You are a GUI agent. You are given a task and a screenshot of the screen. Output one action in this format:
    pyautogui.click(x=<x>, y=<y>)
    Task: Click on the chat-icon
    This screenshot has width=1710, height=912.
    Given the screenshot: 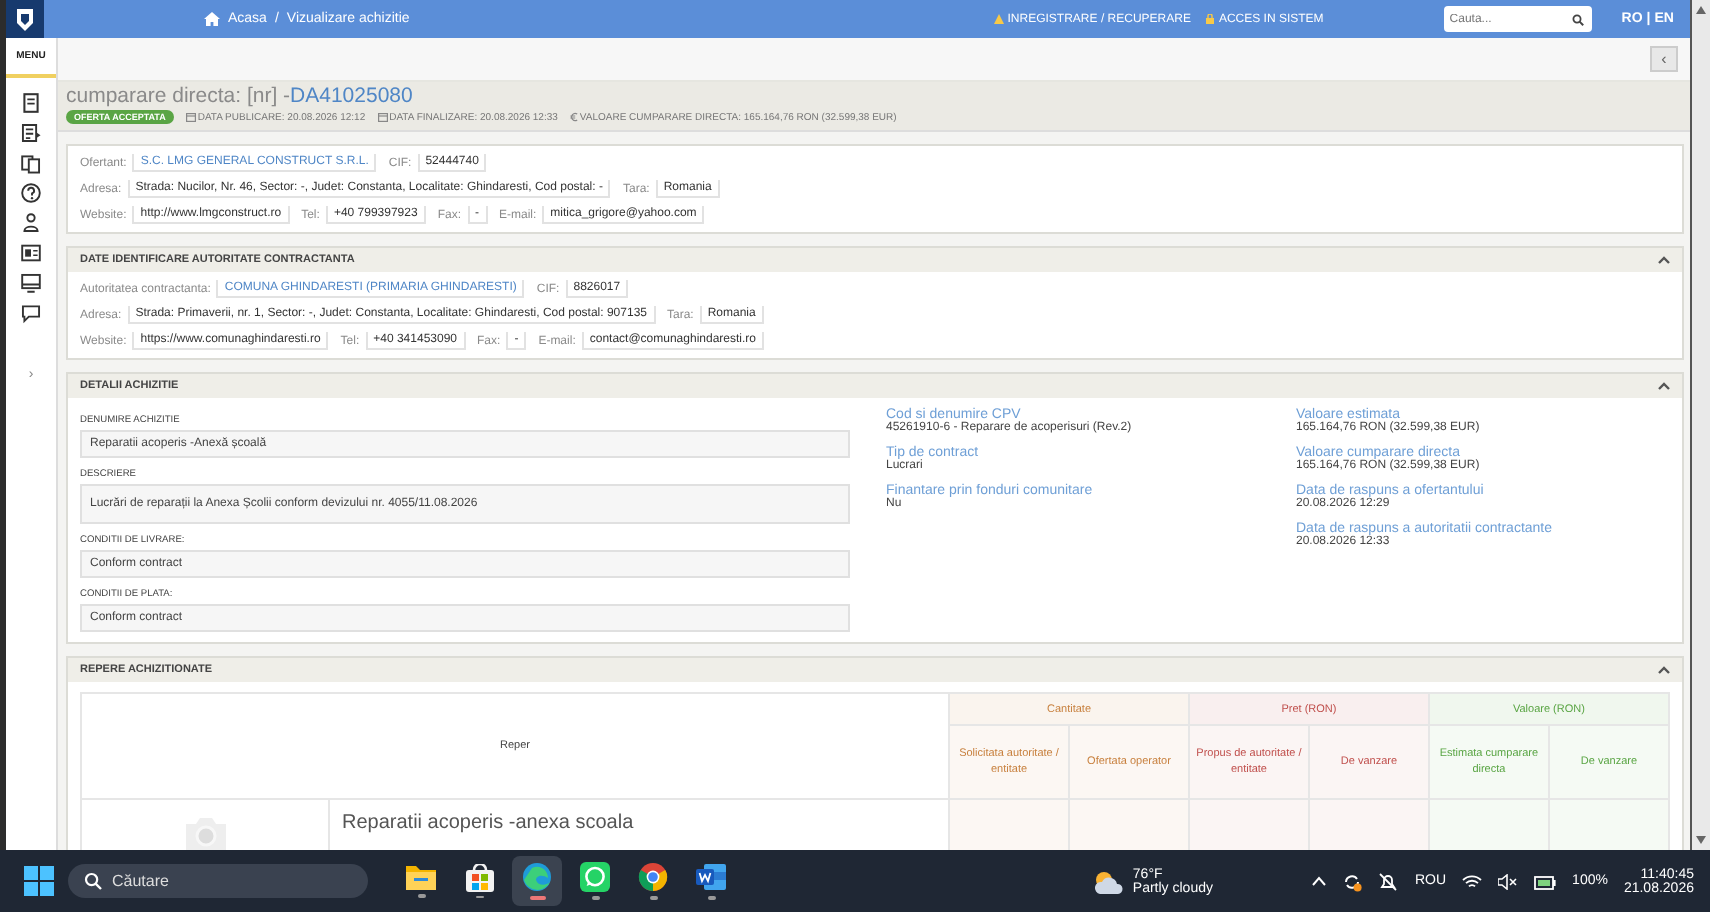 What is the action you would take?
    pyautogui.click(x=31, y=313)
    